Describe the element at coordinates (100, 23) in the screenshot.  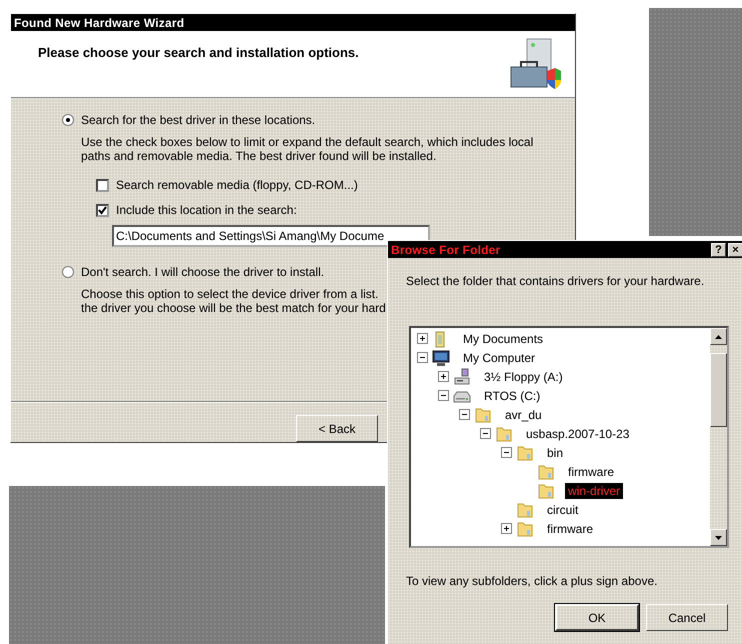
I see `window-title: Found New Hardware Wizard` at that location.